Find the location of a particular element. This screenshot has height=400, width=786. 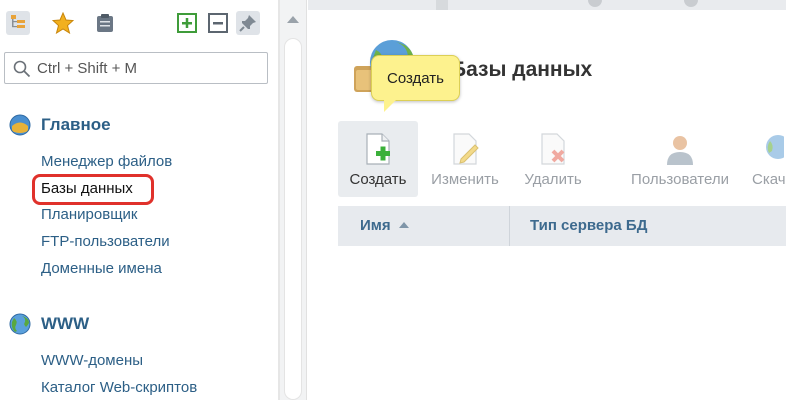

plus-box-icon is located at coordinates (187, 23).